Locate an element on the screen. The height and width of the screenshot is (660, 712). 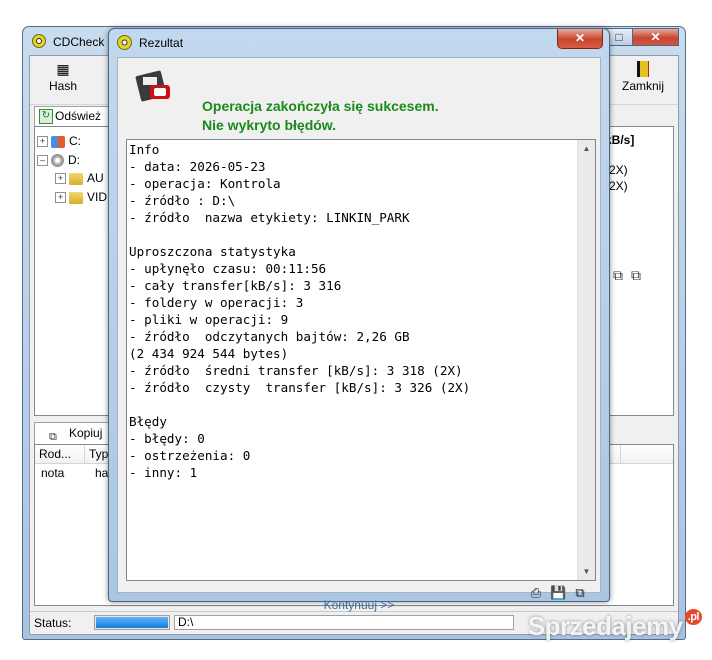
transfer-info-pane: kB/s] (2X) (2X) ⧉⧉ is located at coordinates (637, 271).